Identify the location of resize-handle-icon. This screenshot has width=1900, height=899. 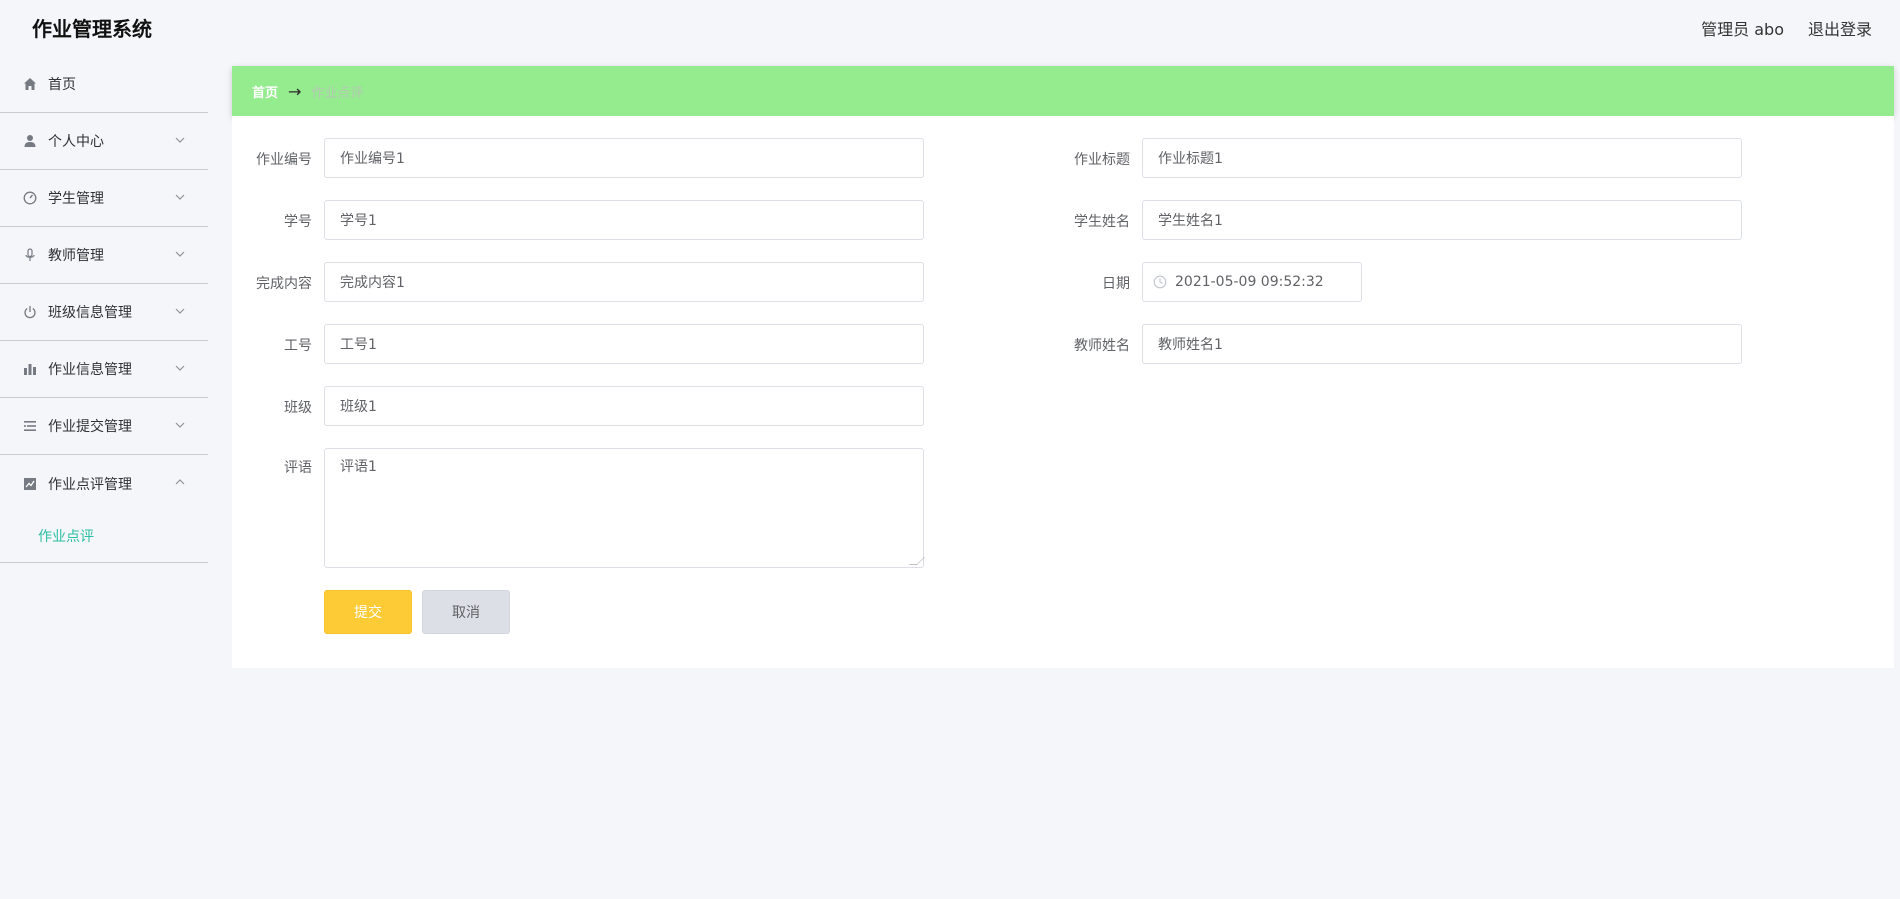
(917, 561).